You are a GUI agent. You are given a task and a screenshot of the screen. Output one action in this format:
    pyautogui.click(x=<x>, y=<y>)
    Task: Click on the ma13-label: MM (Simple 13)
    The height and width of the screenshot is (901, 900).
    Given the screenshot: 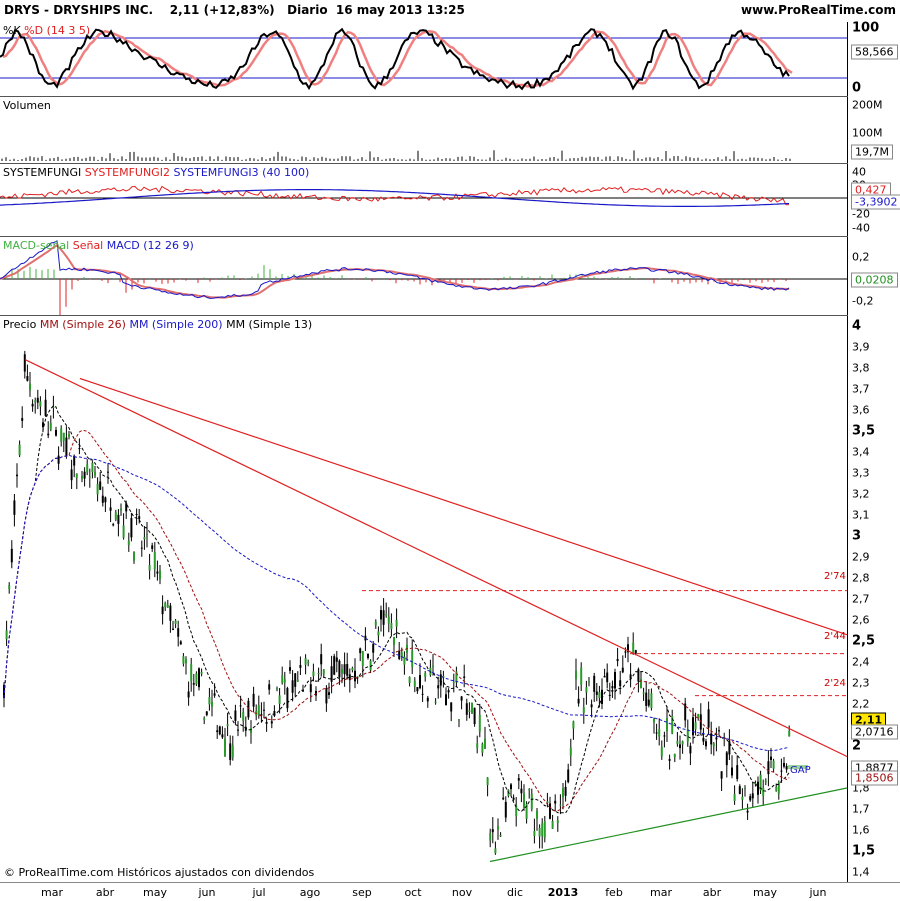 What is the action you would take?
    pyautogui.click(x=269, y=324)
    